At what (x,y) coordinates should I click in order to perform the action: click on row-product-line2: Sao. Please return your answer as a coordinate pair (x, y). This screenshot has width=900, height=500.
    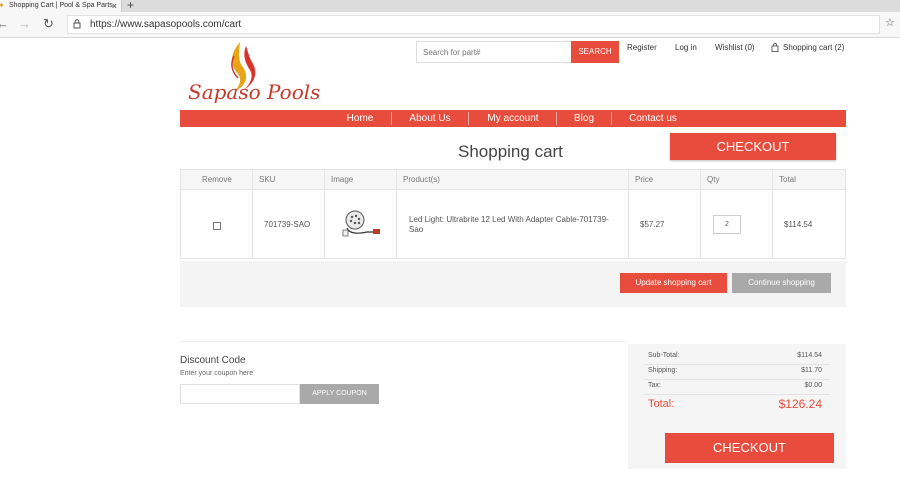
    Looking at the image, I should click on (416, 229).